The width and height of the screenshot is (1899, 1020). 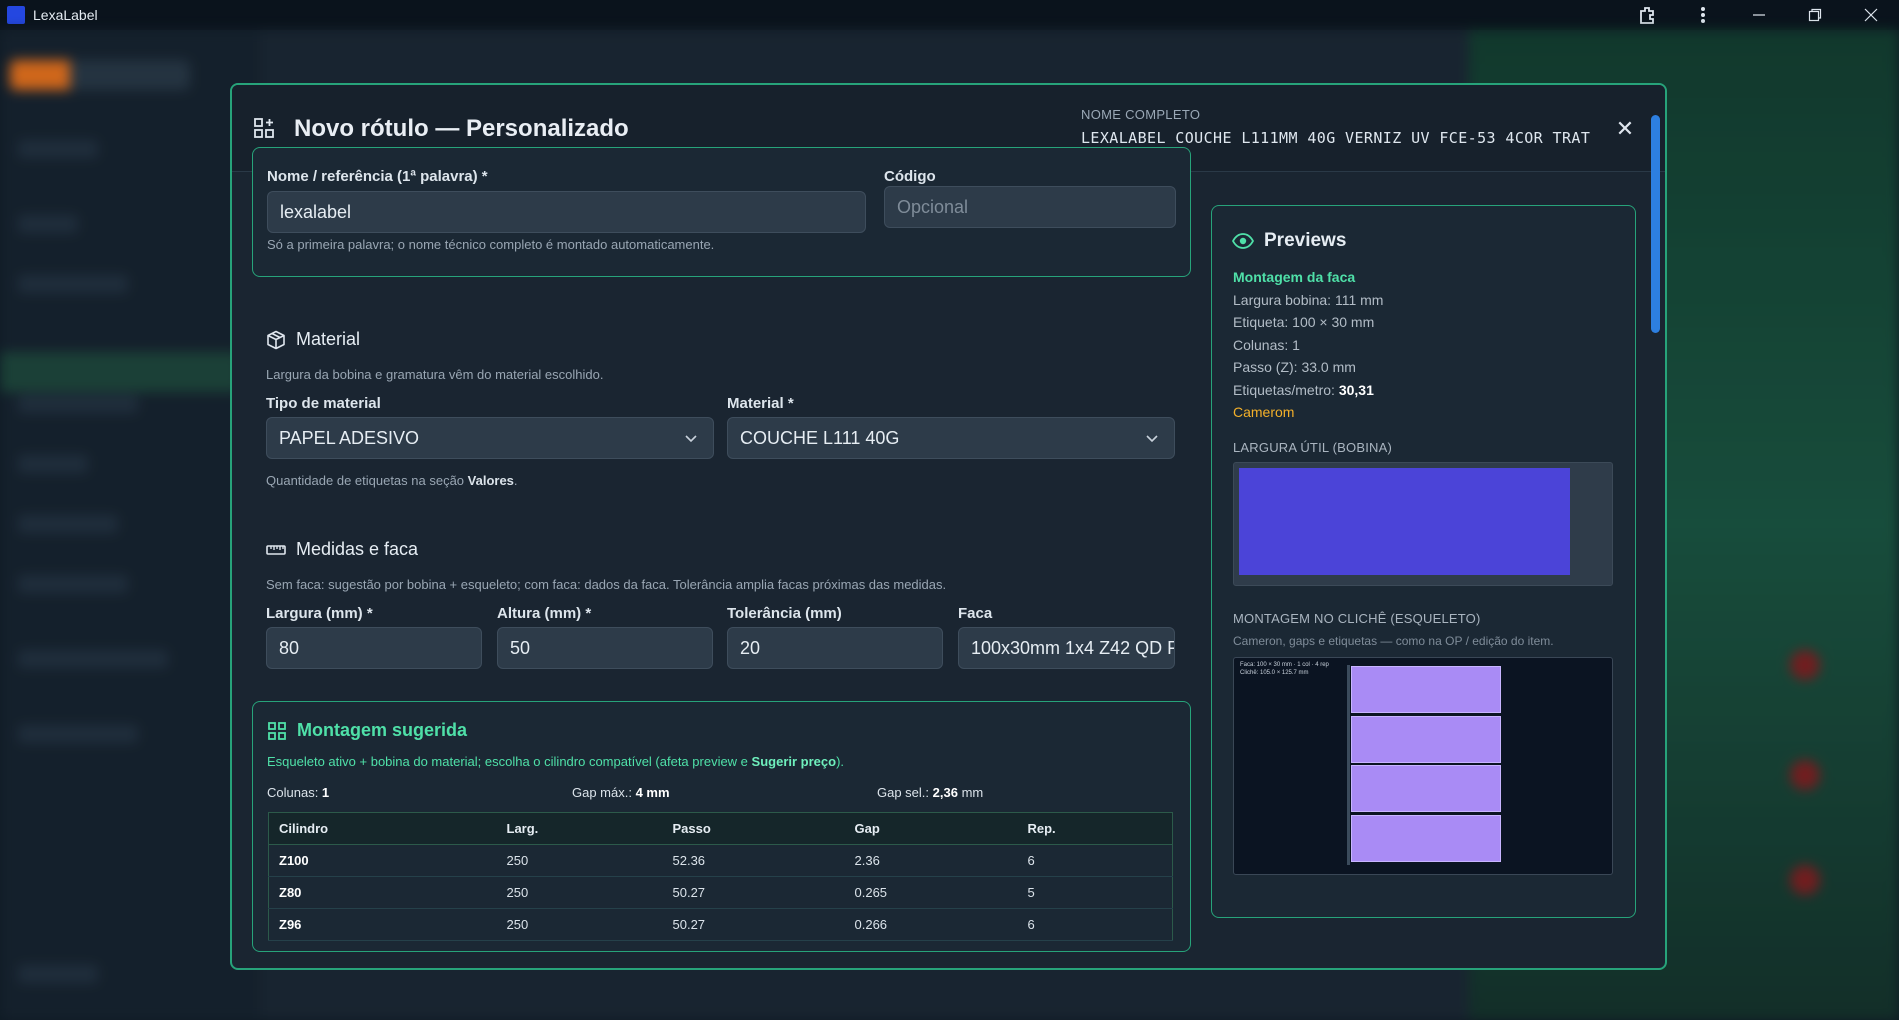 I want to click on previews-title: Previews, so click(x=1289, y=241).